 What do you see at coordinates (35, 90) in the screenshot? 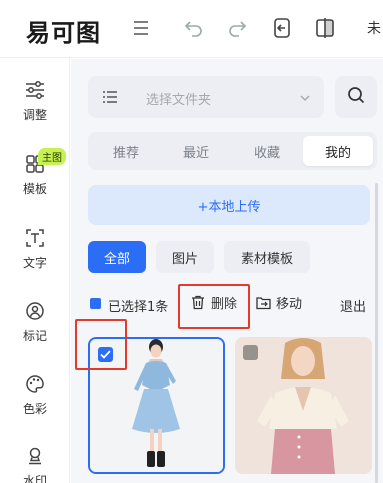
I see `sliders-icon` at bounding box center [35, 90].